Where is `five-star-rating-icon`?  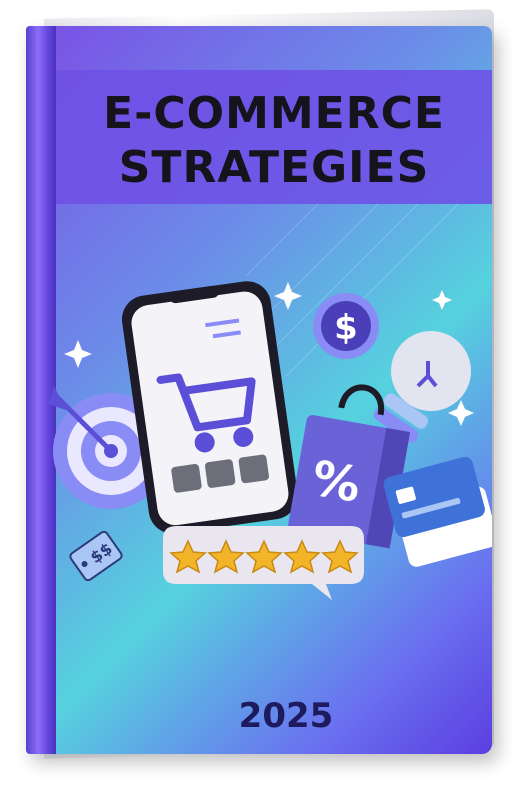
five-star-rating-icon is located at coordinates (263, 563).